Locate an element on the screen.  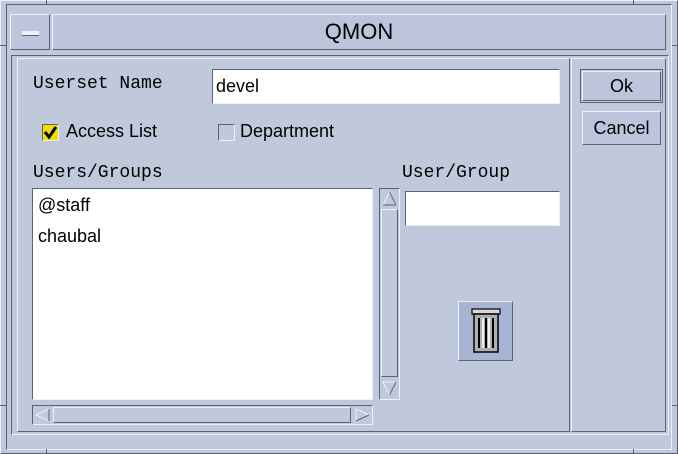
department-checkbox is located at coordinates (226, 132).